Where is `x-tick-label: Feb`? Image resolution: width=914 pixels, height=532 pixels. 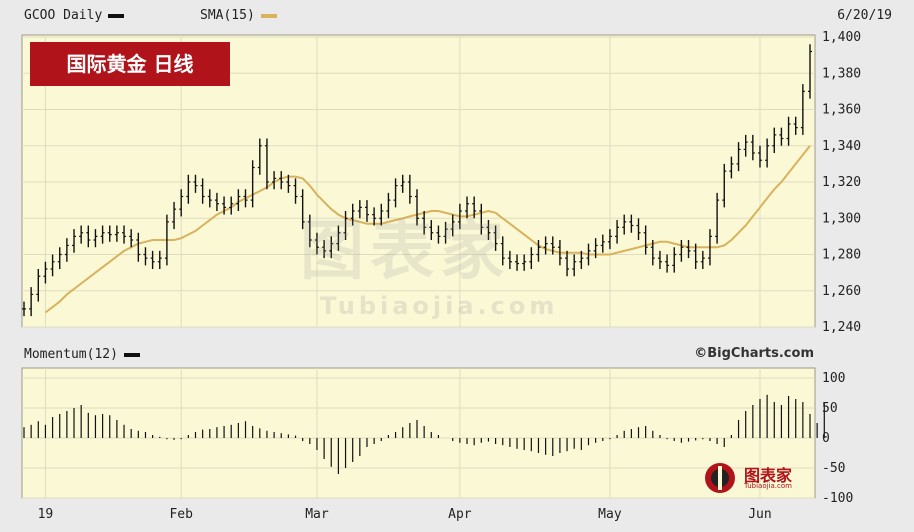 x-tick-label: Feb is located at coordinates (181, 514).